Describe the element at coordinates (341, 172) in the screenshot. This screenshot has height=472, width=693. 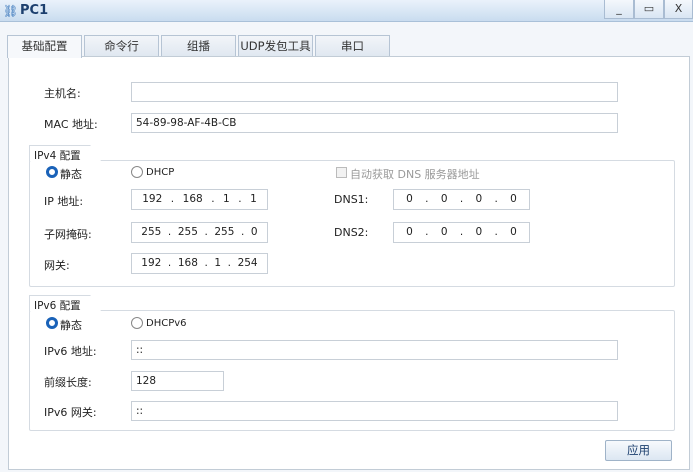
I see `auto-dns-checkbox` at that location.